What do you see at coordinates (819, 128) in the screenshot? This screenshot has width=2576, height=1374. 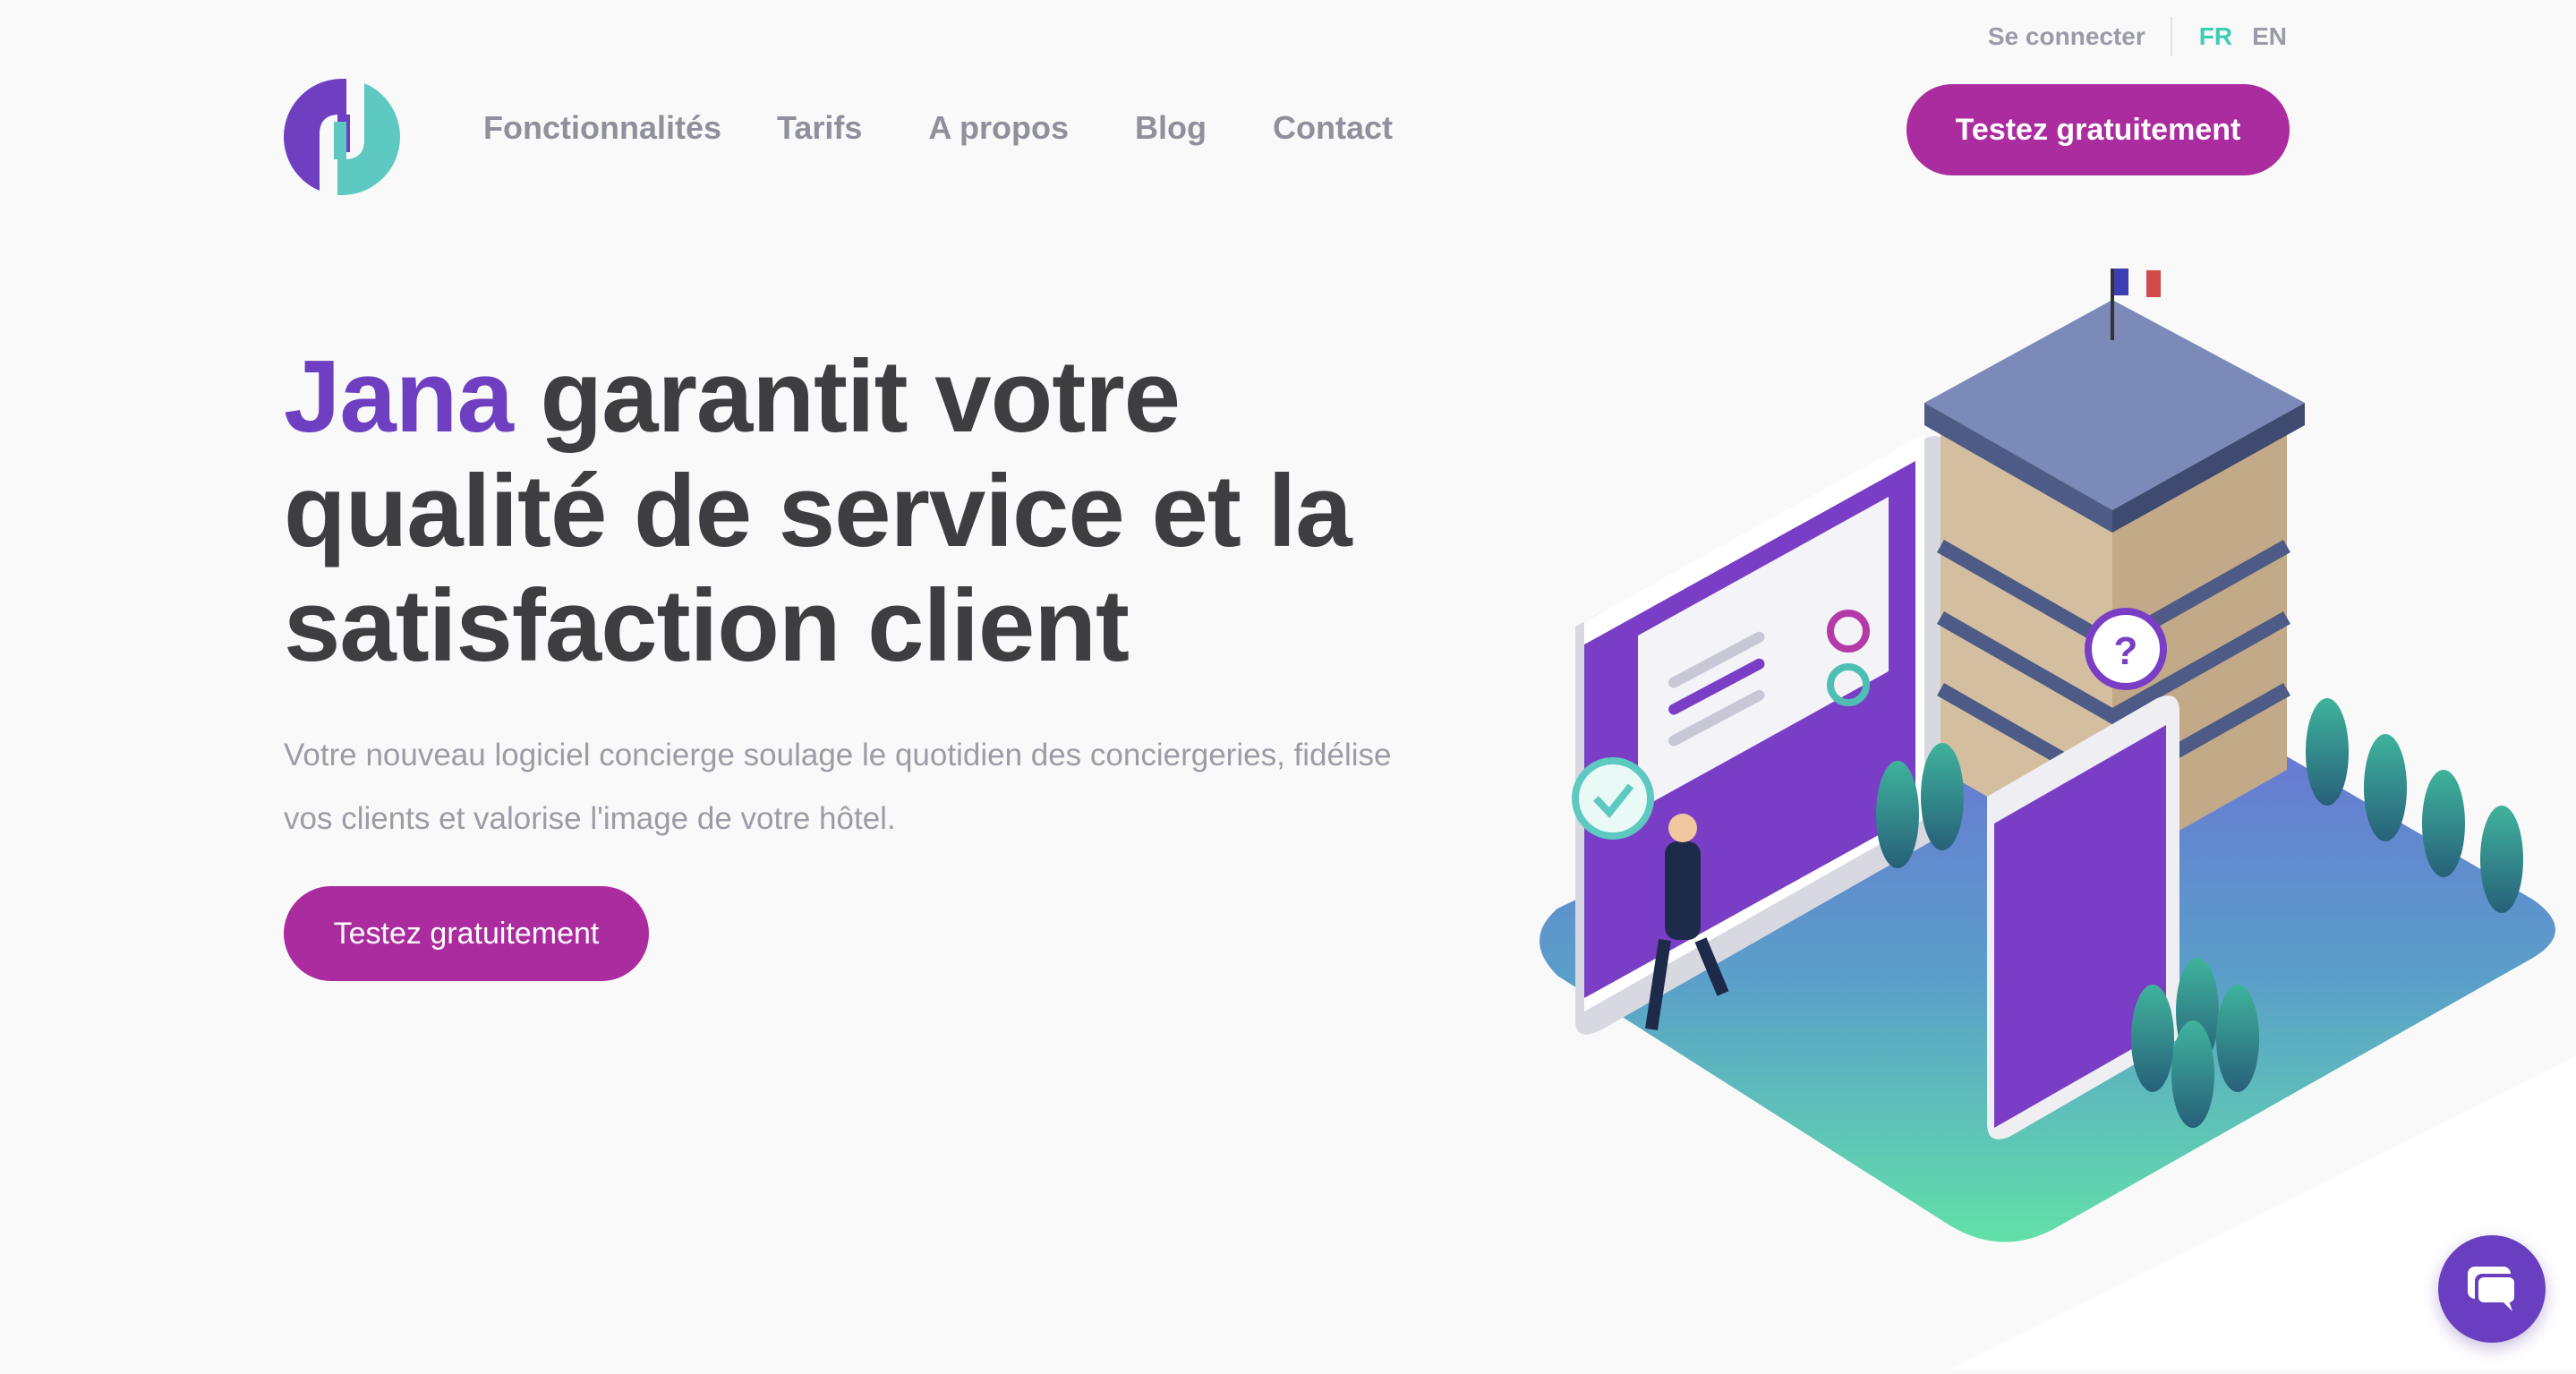 I see `nav-item-tarifs: Tarifs` at bounding box center [819, 128].